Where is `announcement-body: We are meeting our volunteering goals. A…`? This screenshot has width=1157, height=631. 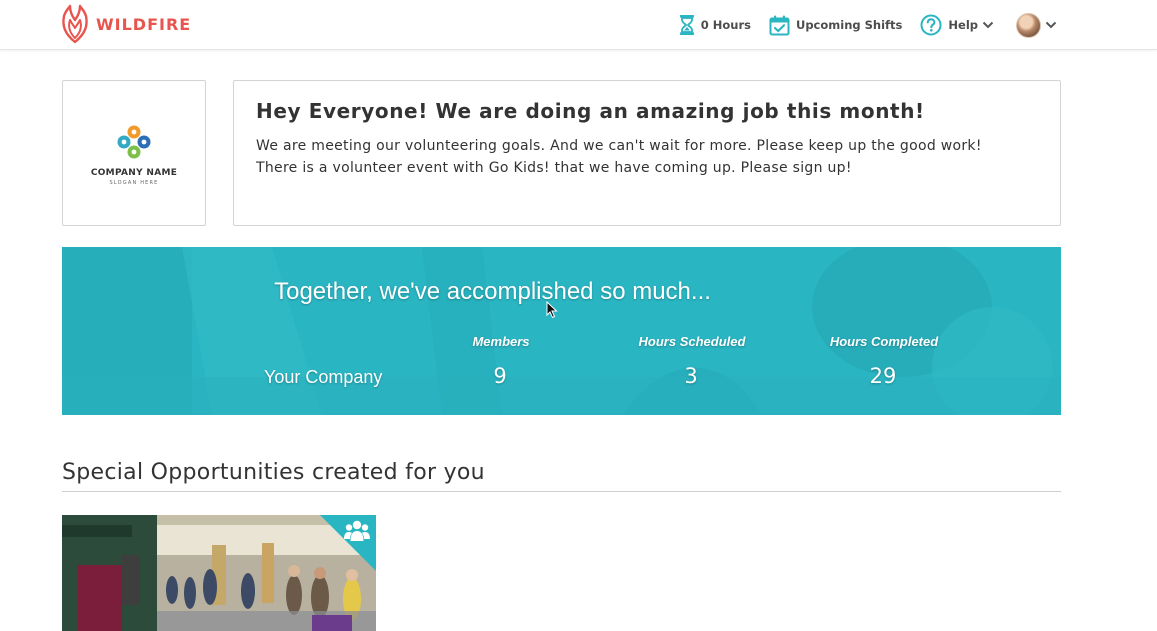
announcement-body: We are meeting our volunteering goals. A… is located at coordinates (647, 157).